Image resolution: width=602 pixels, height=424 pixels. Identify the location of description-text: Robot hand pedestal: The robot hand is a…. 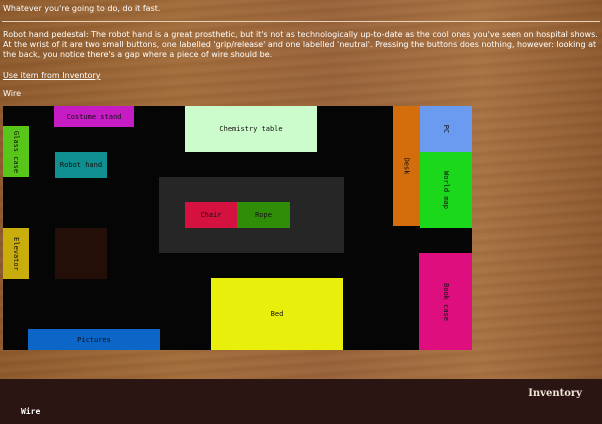
(300, 44).